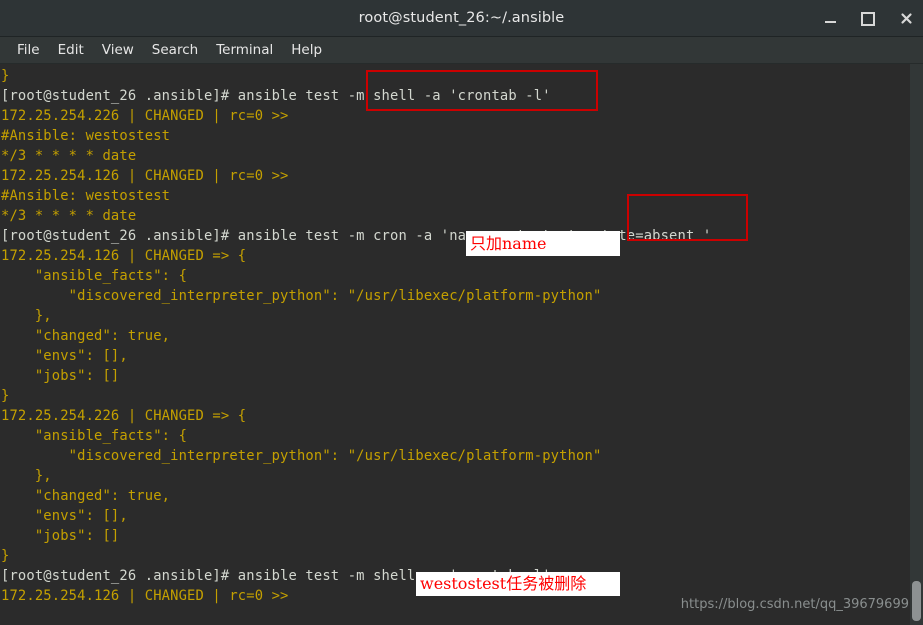  Describe the element at coordinates (518, 584) in the screenshot. I see `annotation-label-task-deleted: westostest任务被删除` at that location.